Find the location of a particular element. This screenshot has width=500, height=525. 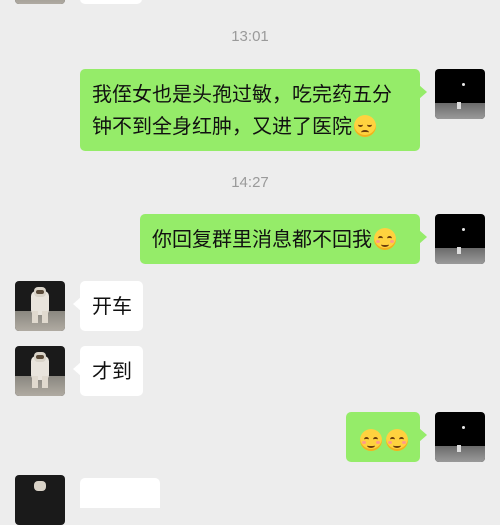

timestamp: 13:01 is located at coordinates (250, 36).